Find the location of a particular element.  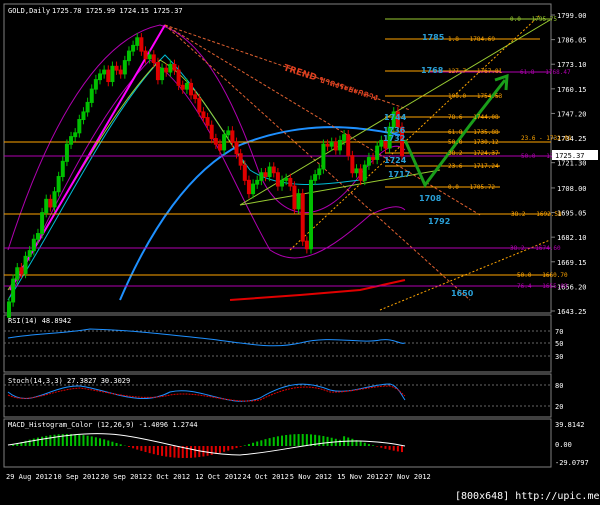

fib-right-label: 61.8 - 1768.47 is located at coordinates (545, 72).